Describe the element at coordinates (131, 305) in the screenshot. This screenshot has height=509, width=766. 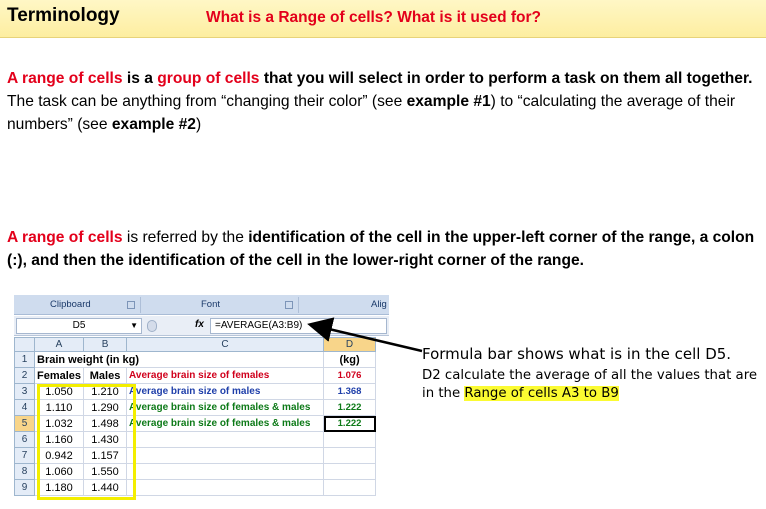
I see `clipboard-launcher-icon` at that location.